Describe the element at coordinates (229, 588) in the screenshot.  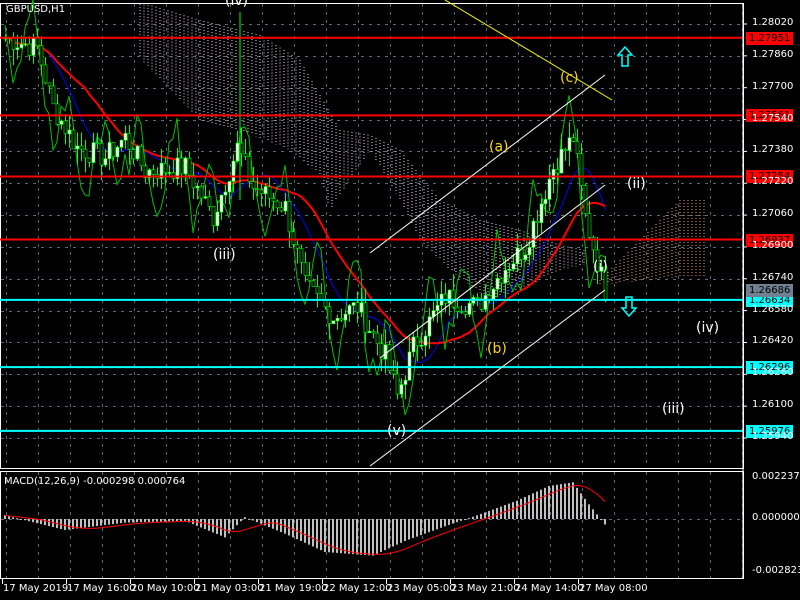
I see `time-axis-label: 21 May 03:00` at that location.